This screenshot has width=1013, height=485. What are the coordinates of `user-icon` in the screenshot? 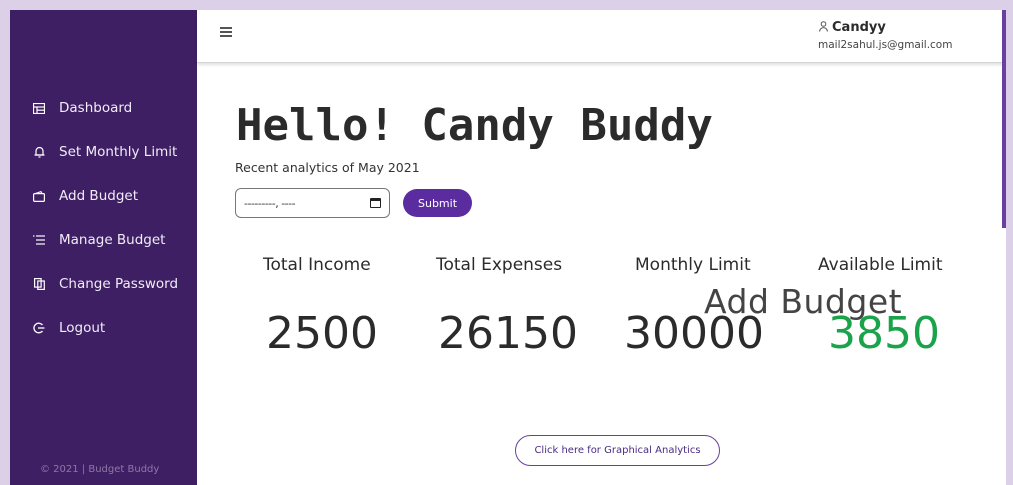 It's located at (823, 27).